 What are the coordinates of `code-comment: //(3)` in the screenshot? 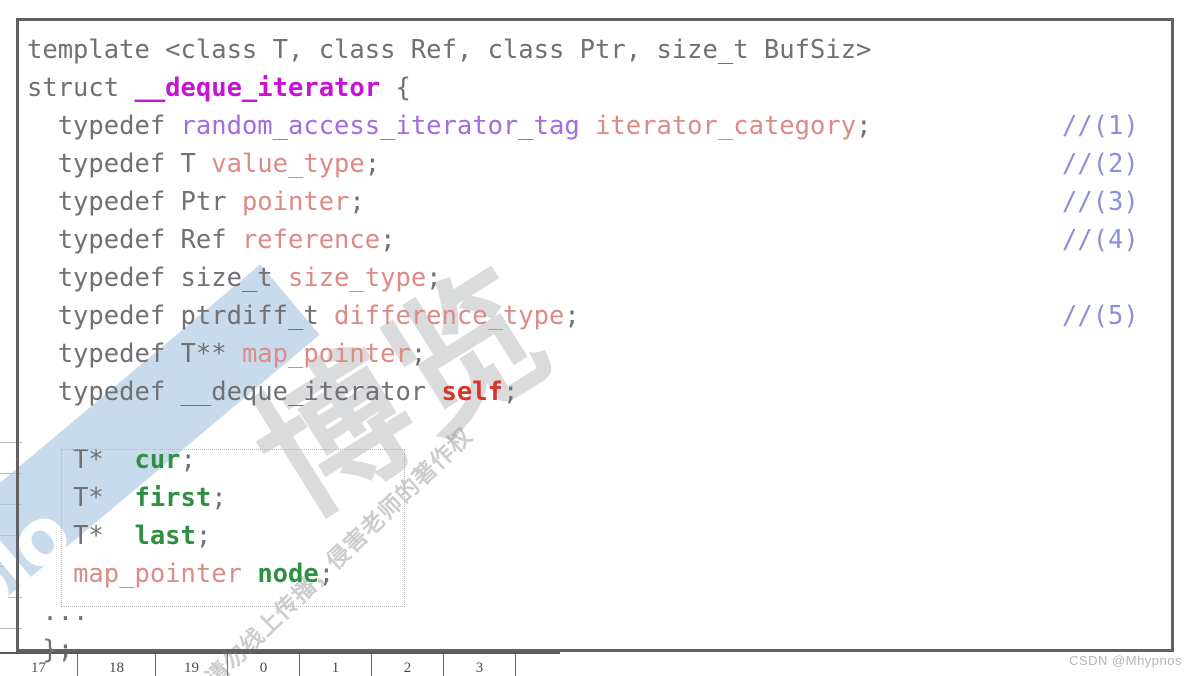 It's located at (1100, 202).